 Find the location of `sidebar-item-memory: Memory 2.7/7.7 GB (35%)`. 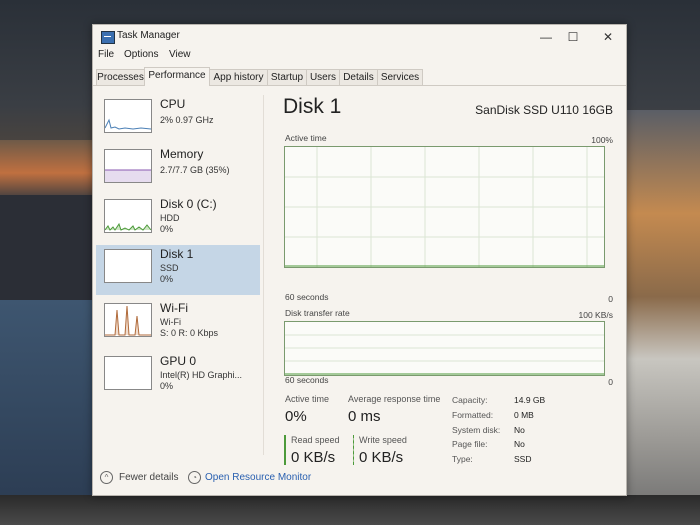

sidebar-item-memory: Memory 2.7/7.7 GB (35%) is located at coordinates (178, 170).